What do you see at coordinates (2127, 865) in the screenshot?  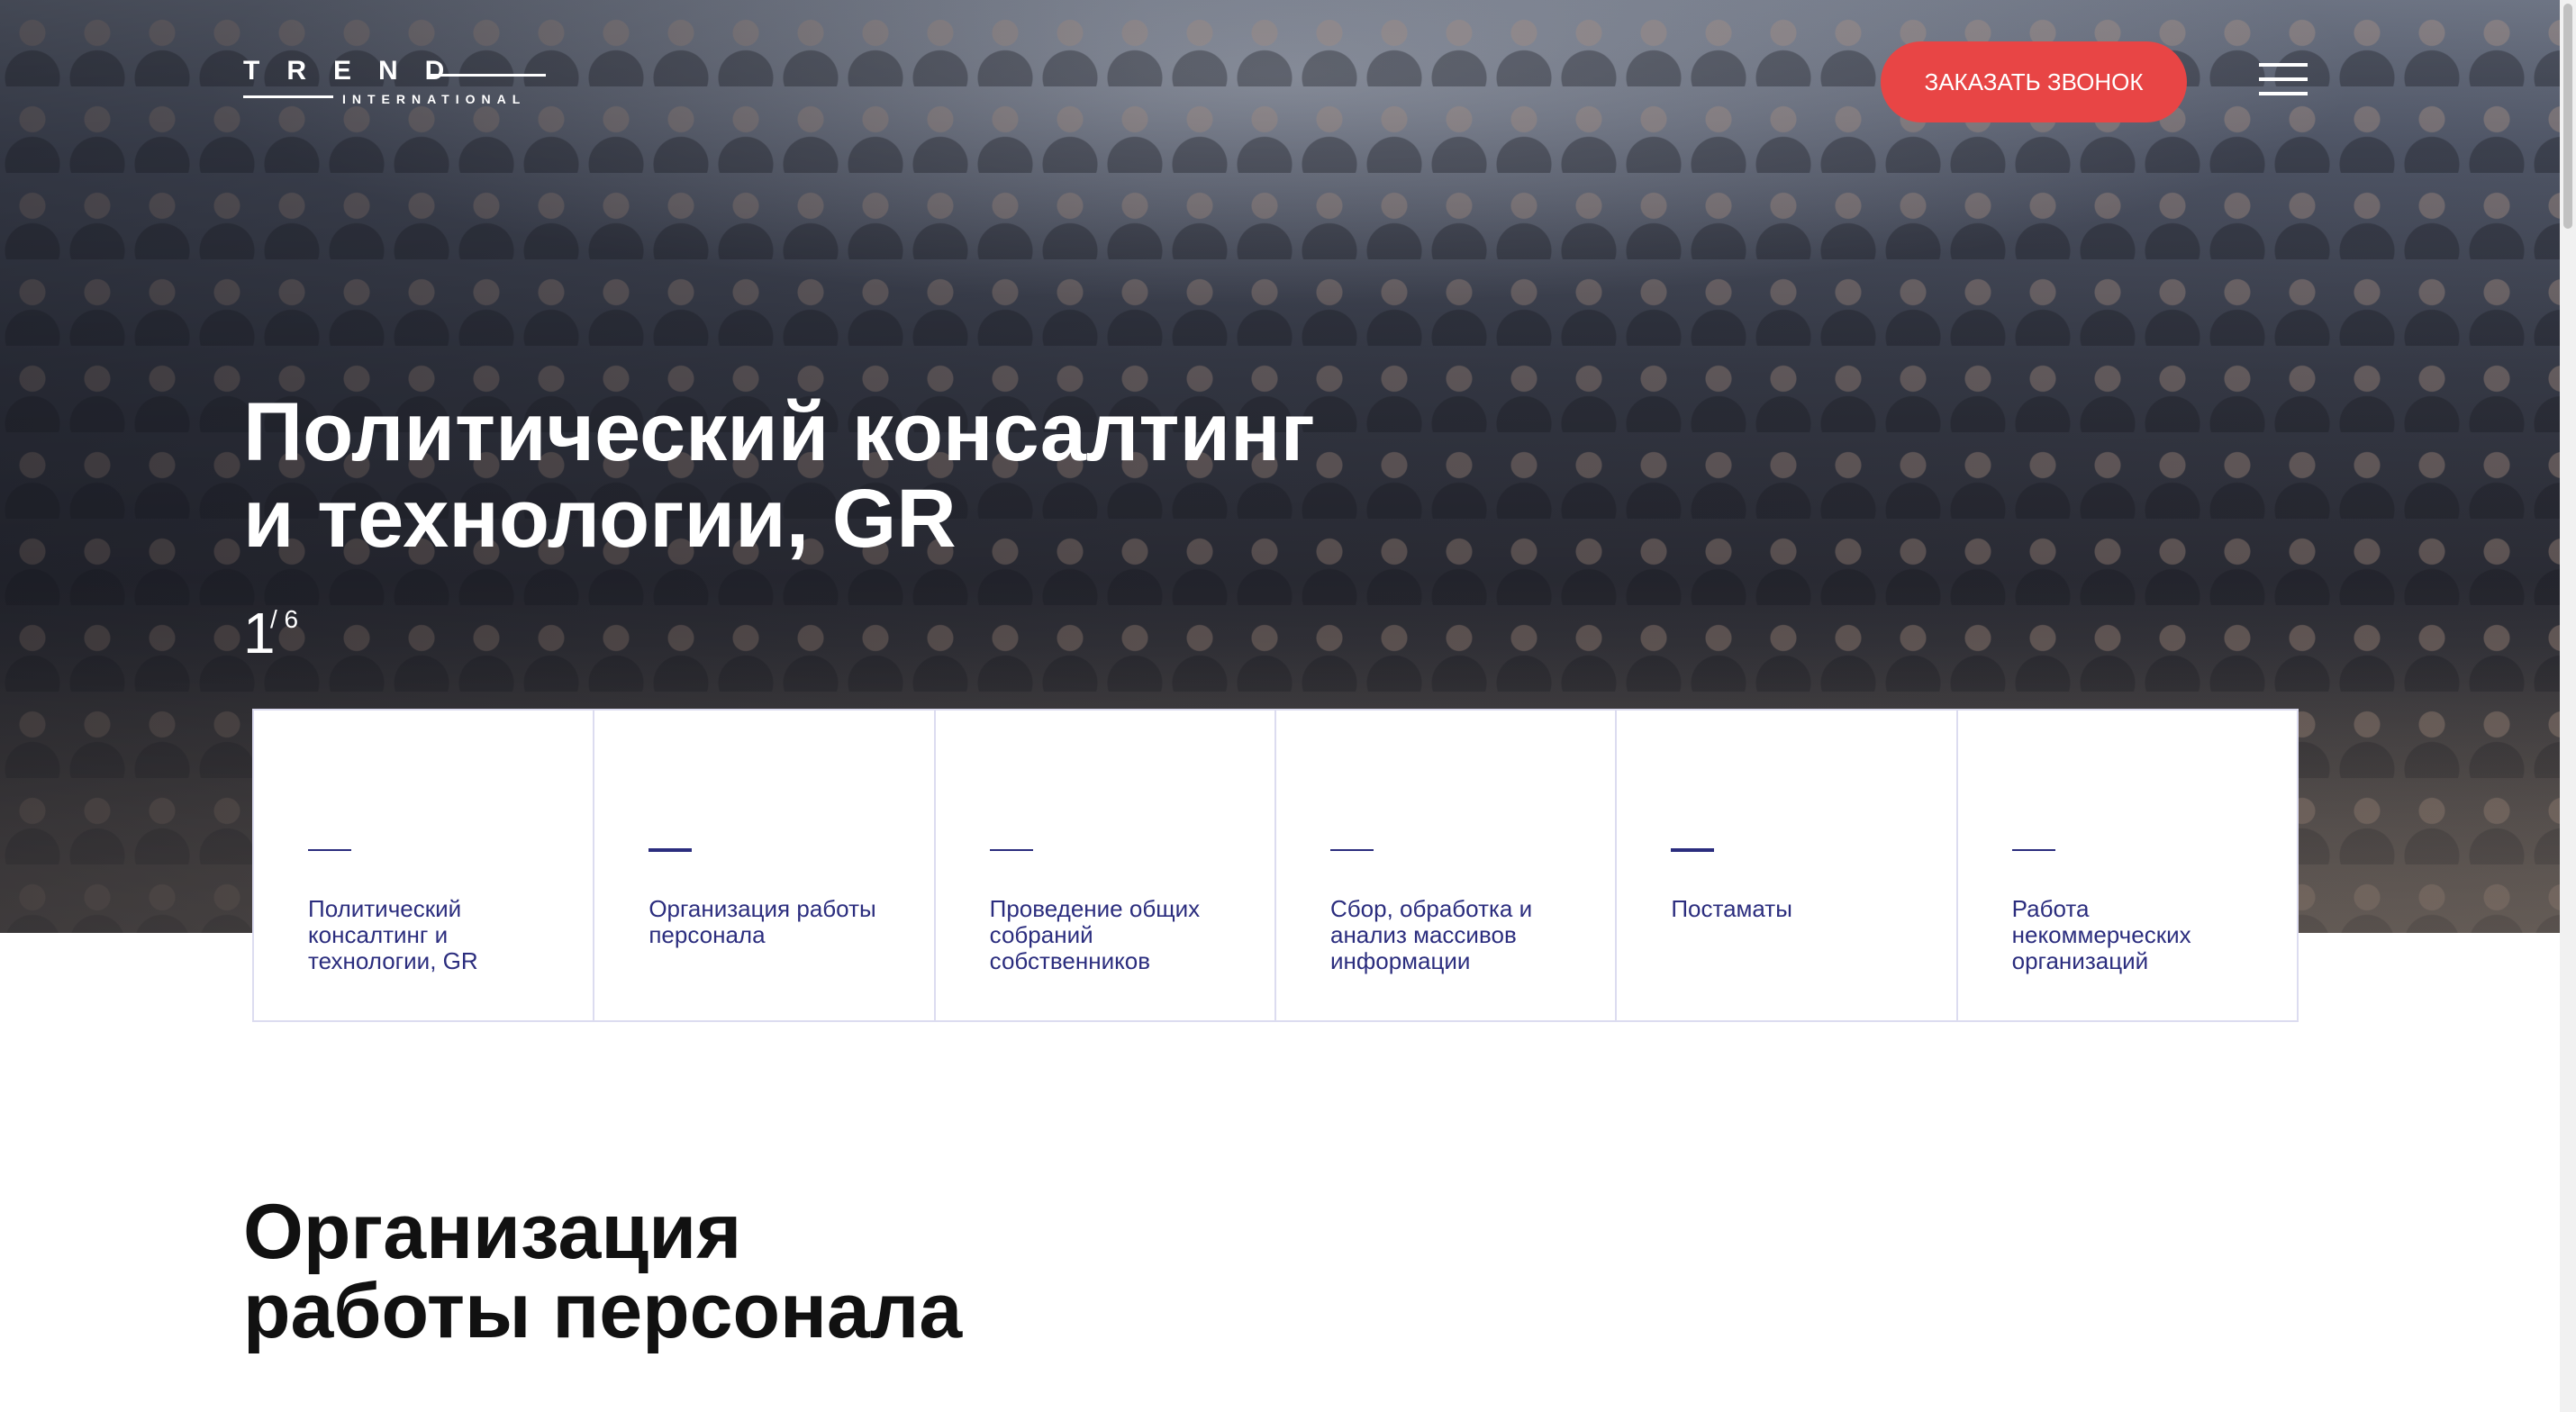 I see `service-tab-nonprofit: Работа некоммерческих организаций` at bounding box center [2127, 865].